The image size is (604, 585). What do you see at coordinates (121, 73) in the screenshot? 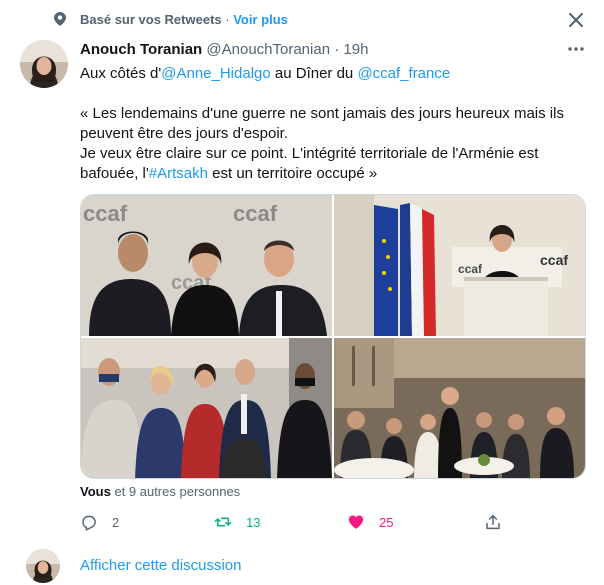
I see `tweet-text-span: Aux côtés d'` at bounding box center [121, 73].